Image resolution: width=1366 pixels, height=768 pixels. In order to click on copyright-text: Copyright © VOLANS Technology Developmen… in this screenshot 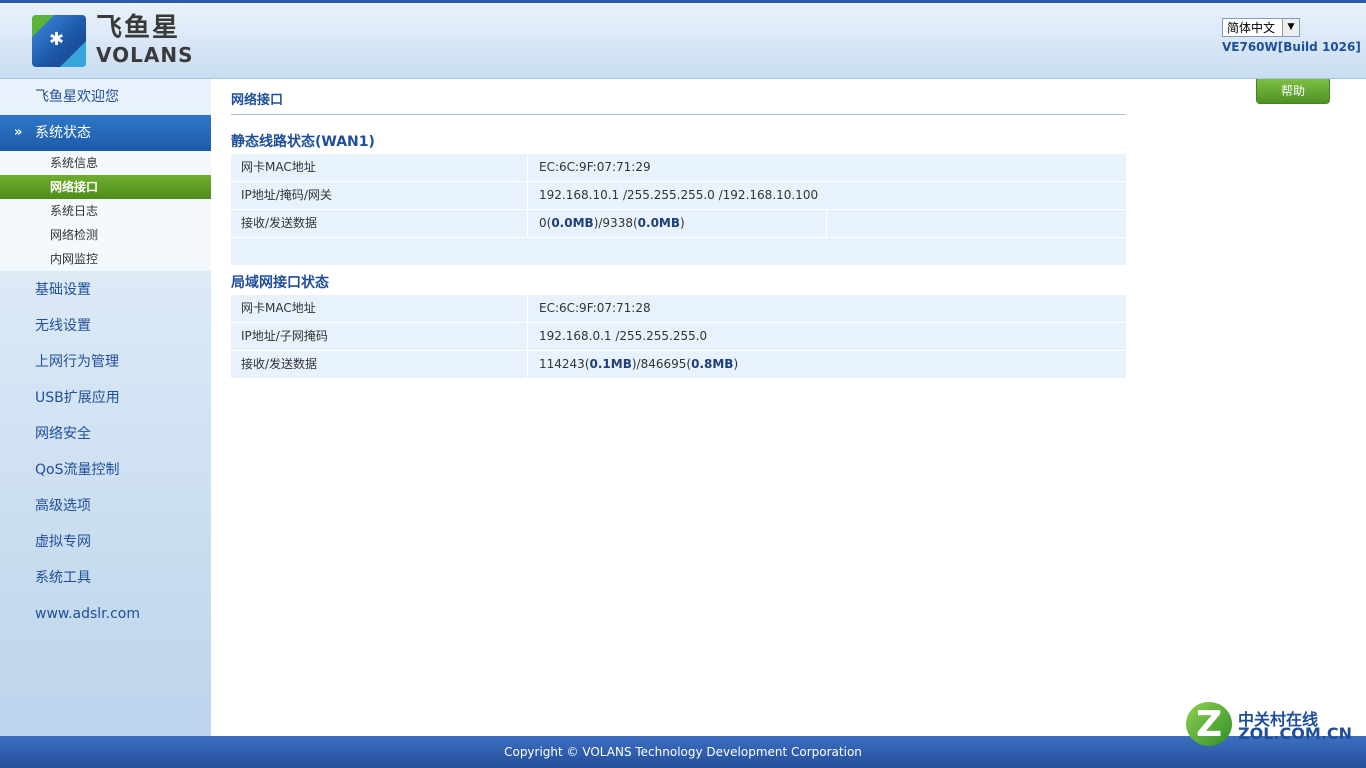, I will do `click(683, 752)`.